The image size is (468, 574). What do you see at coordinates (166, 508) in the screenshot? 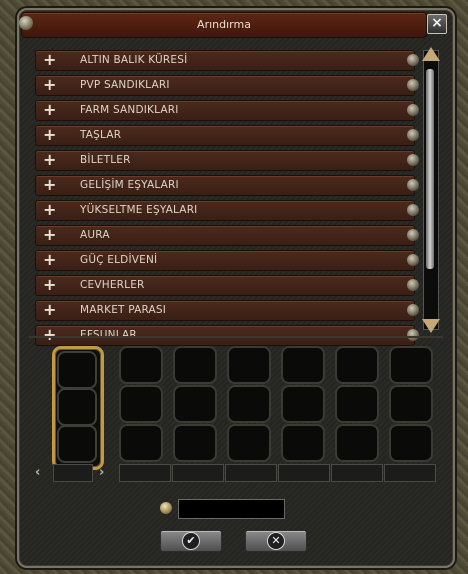
I see `coin-icon` at bounding box center [166, 508].